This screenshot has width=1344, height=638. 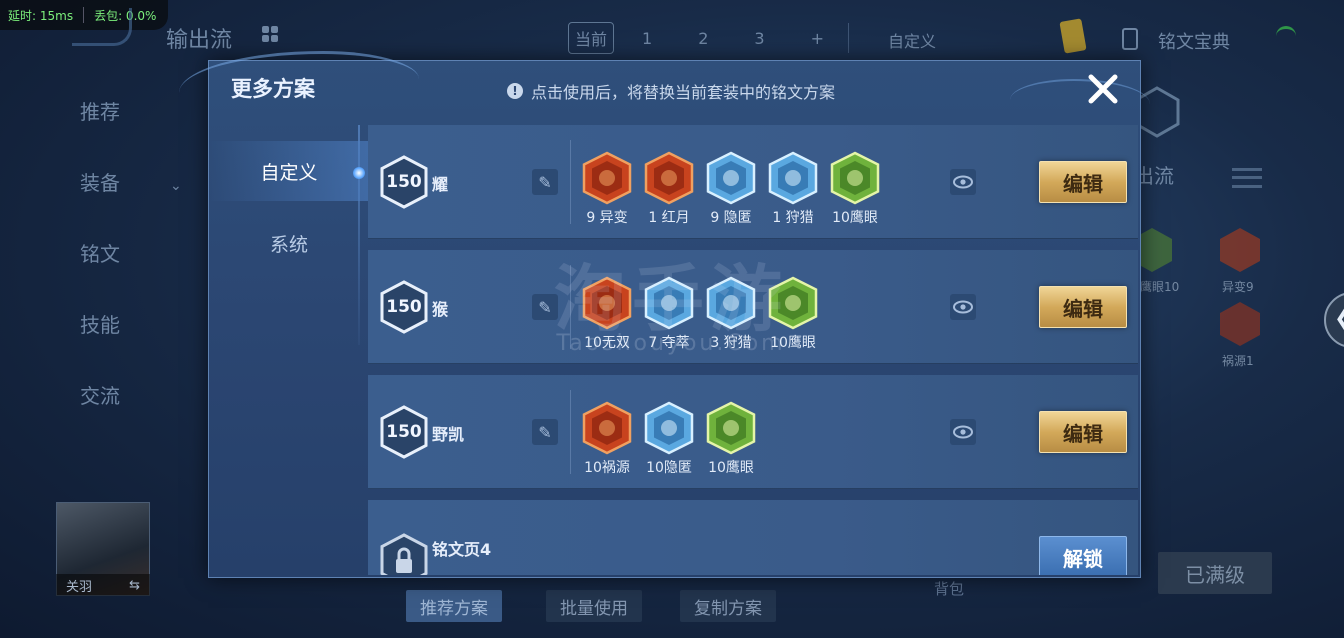 What do you see at coordinates (1286, 36) in the screenshot?
I see `wifi-icon` at bounding box center [1286, 36].